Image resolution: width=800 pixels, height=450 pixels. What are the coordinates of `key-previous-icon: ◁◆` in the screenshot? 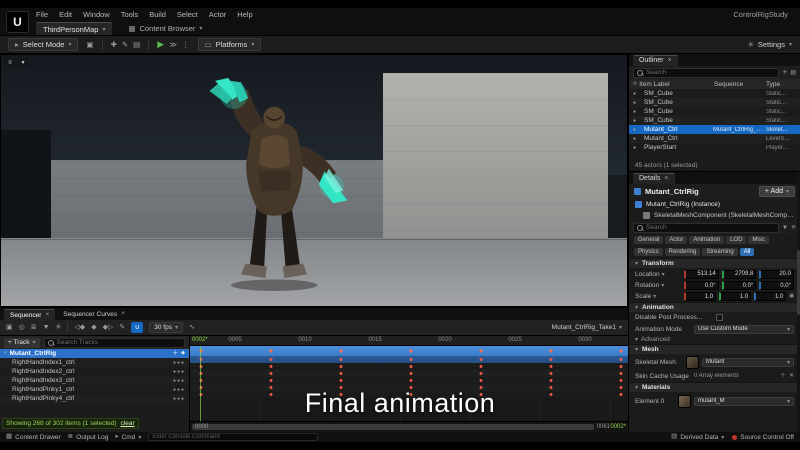 It's located at (79, 327).